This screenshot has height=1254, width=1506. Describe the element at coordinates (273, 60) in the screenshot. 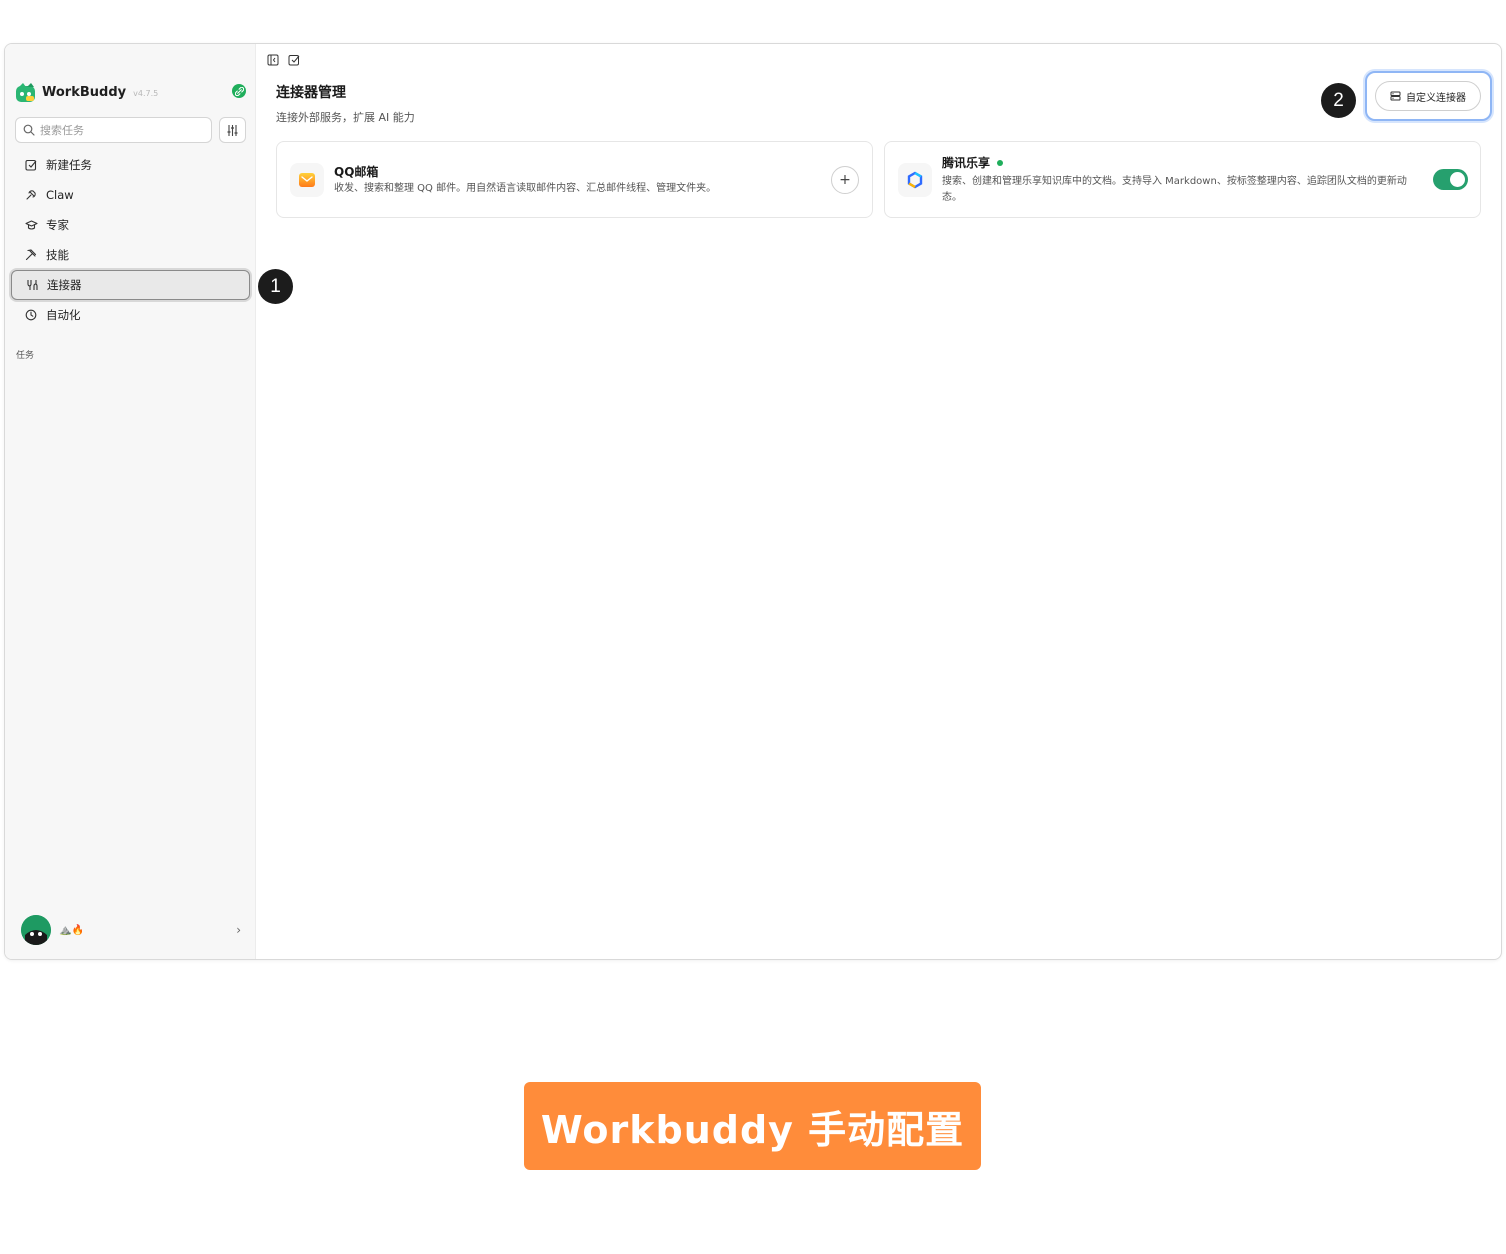

I see `collapse-sidebar-icon` at that location.